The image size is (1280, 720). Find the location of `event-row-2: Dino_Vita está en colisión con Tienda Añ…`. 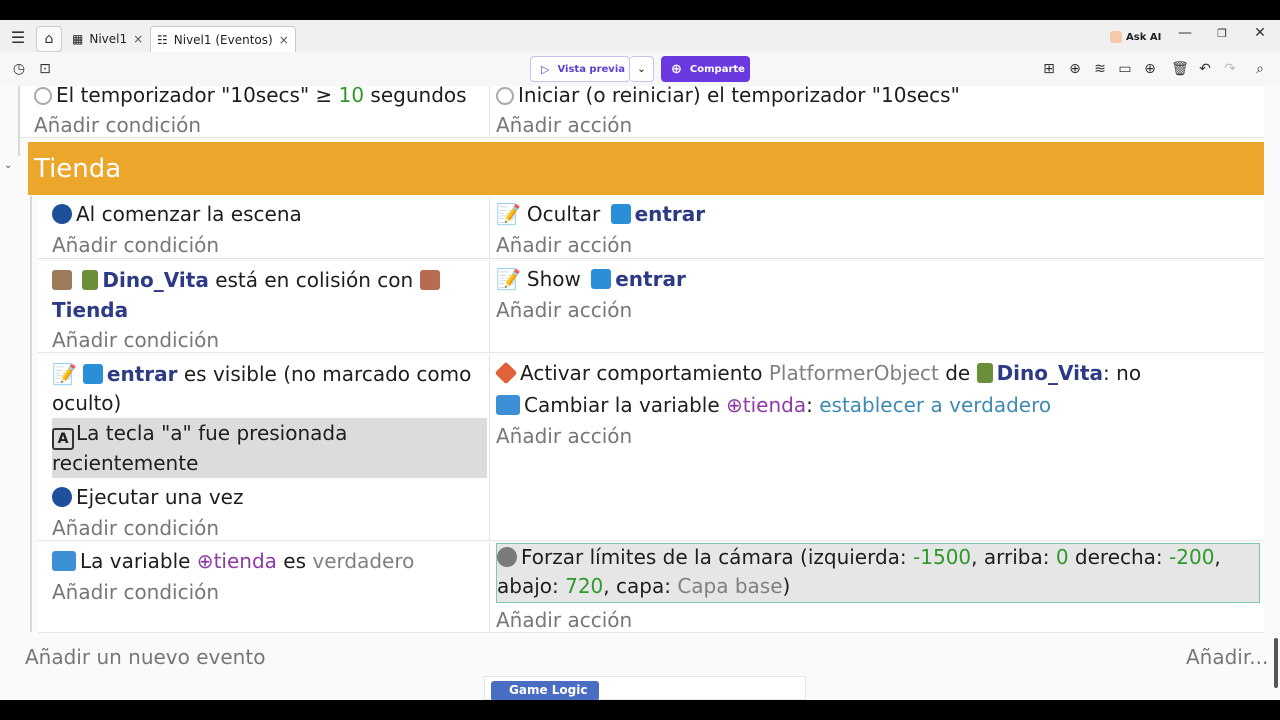

event-row-2: Dino_Vita está en colisión con Tienda Añ… is located at coordinates (651, 307).